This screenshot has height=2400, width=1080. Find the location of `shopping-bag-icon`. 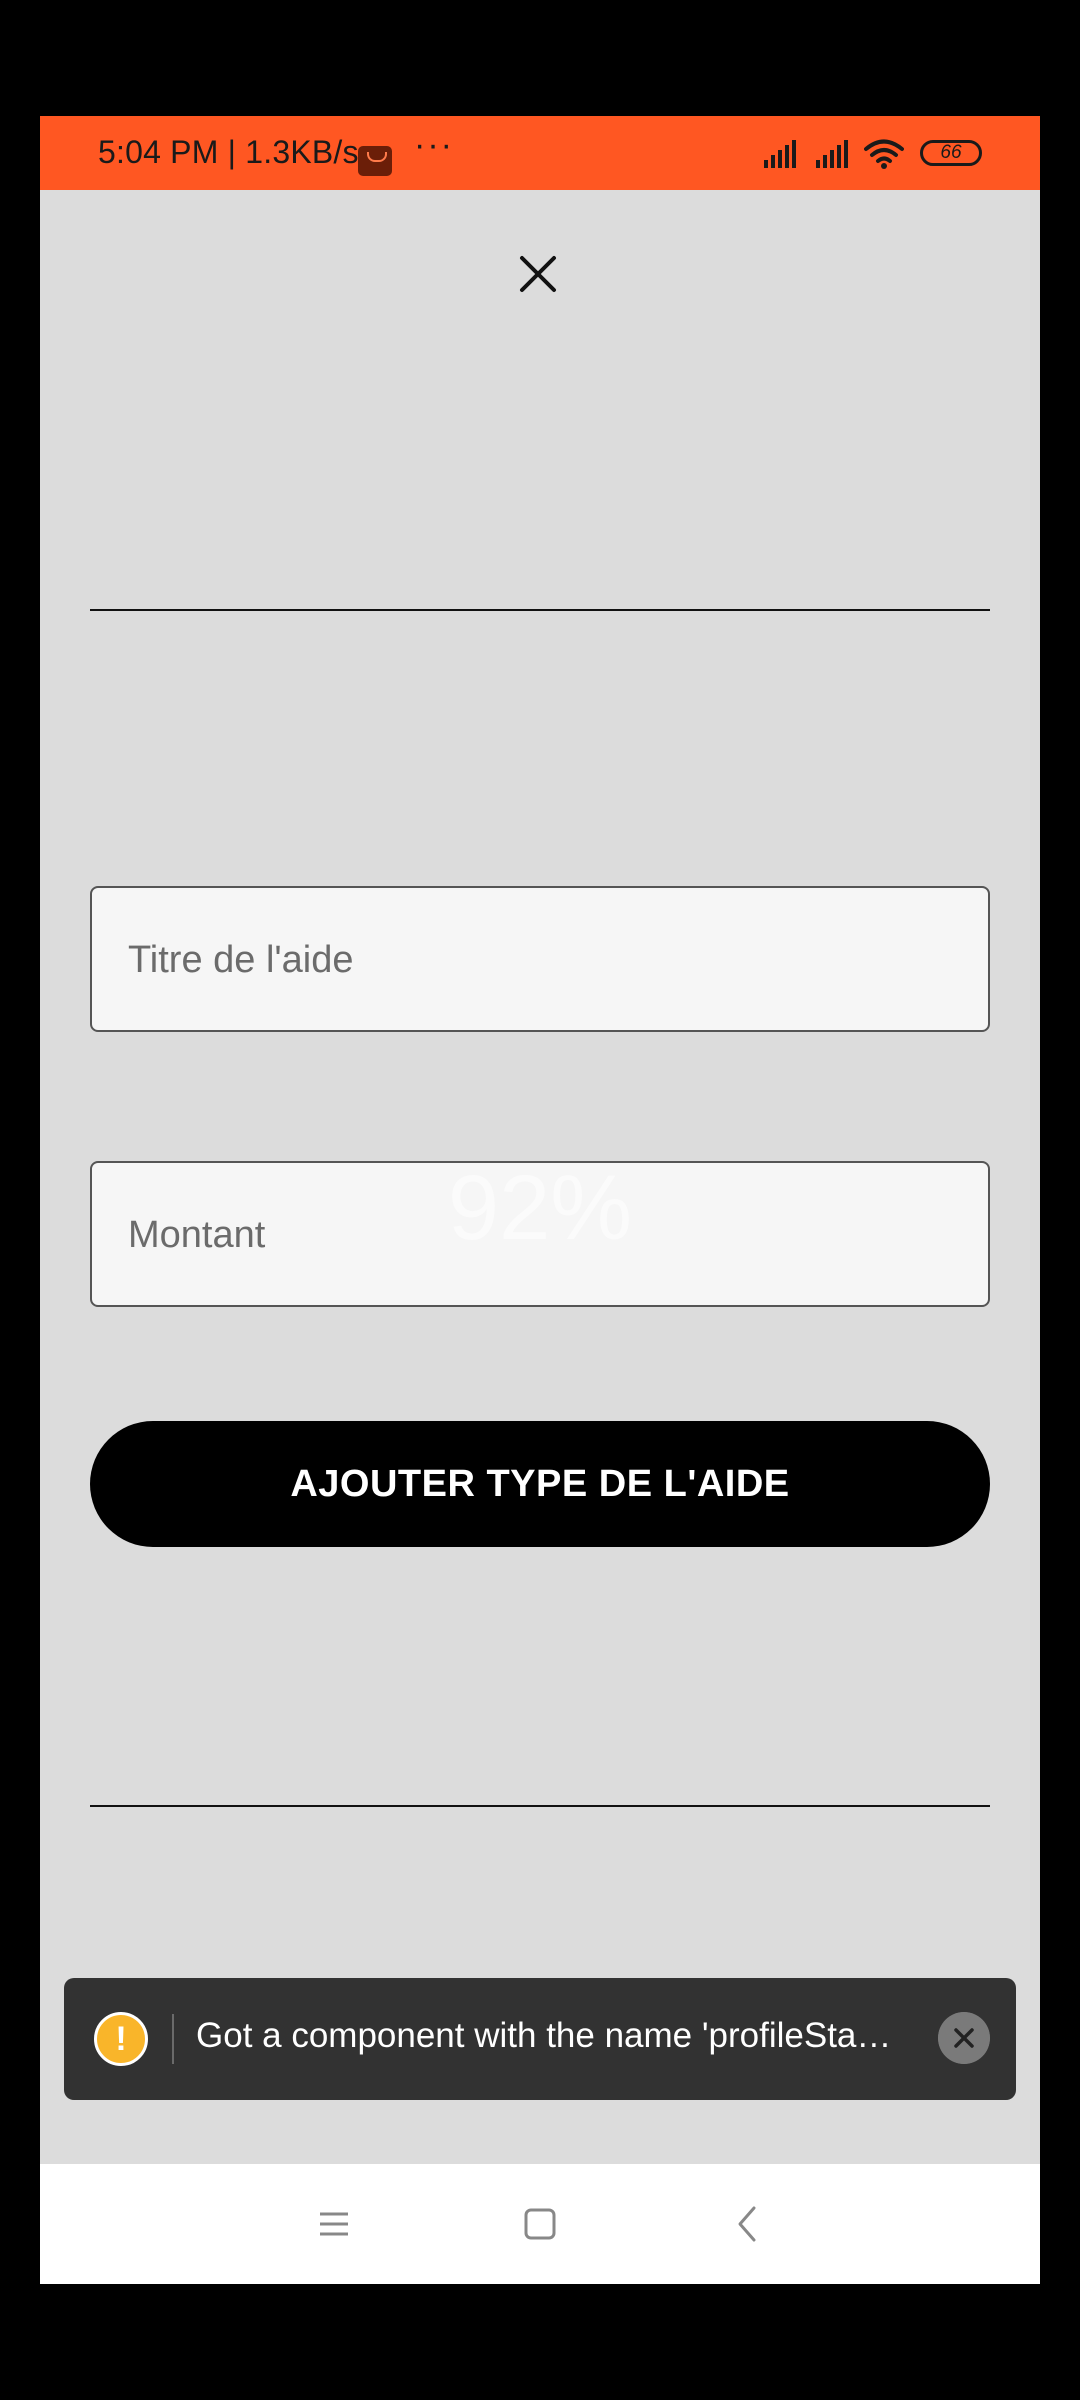

shopping-bag-icon is located at coordinates (375, 161).